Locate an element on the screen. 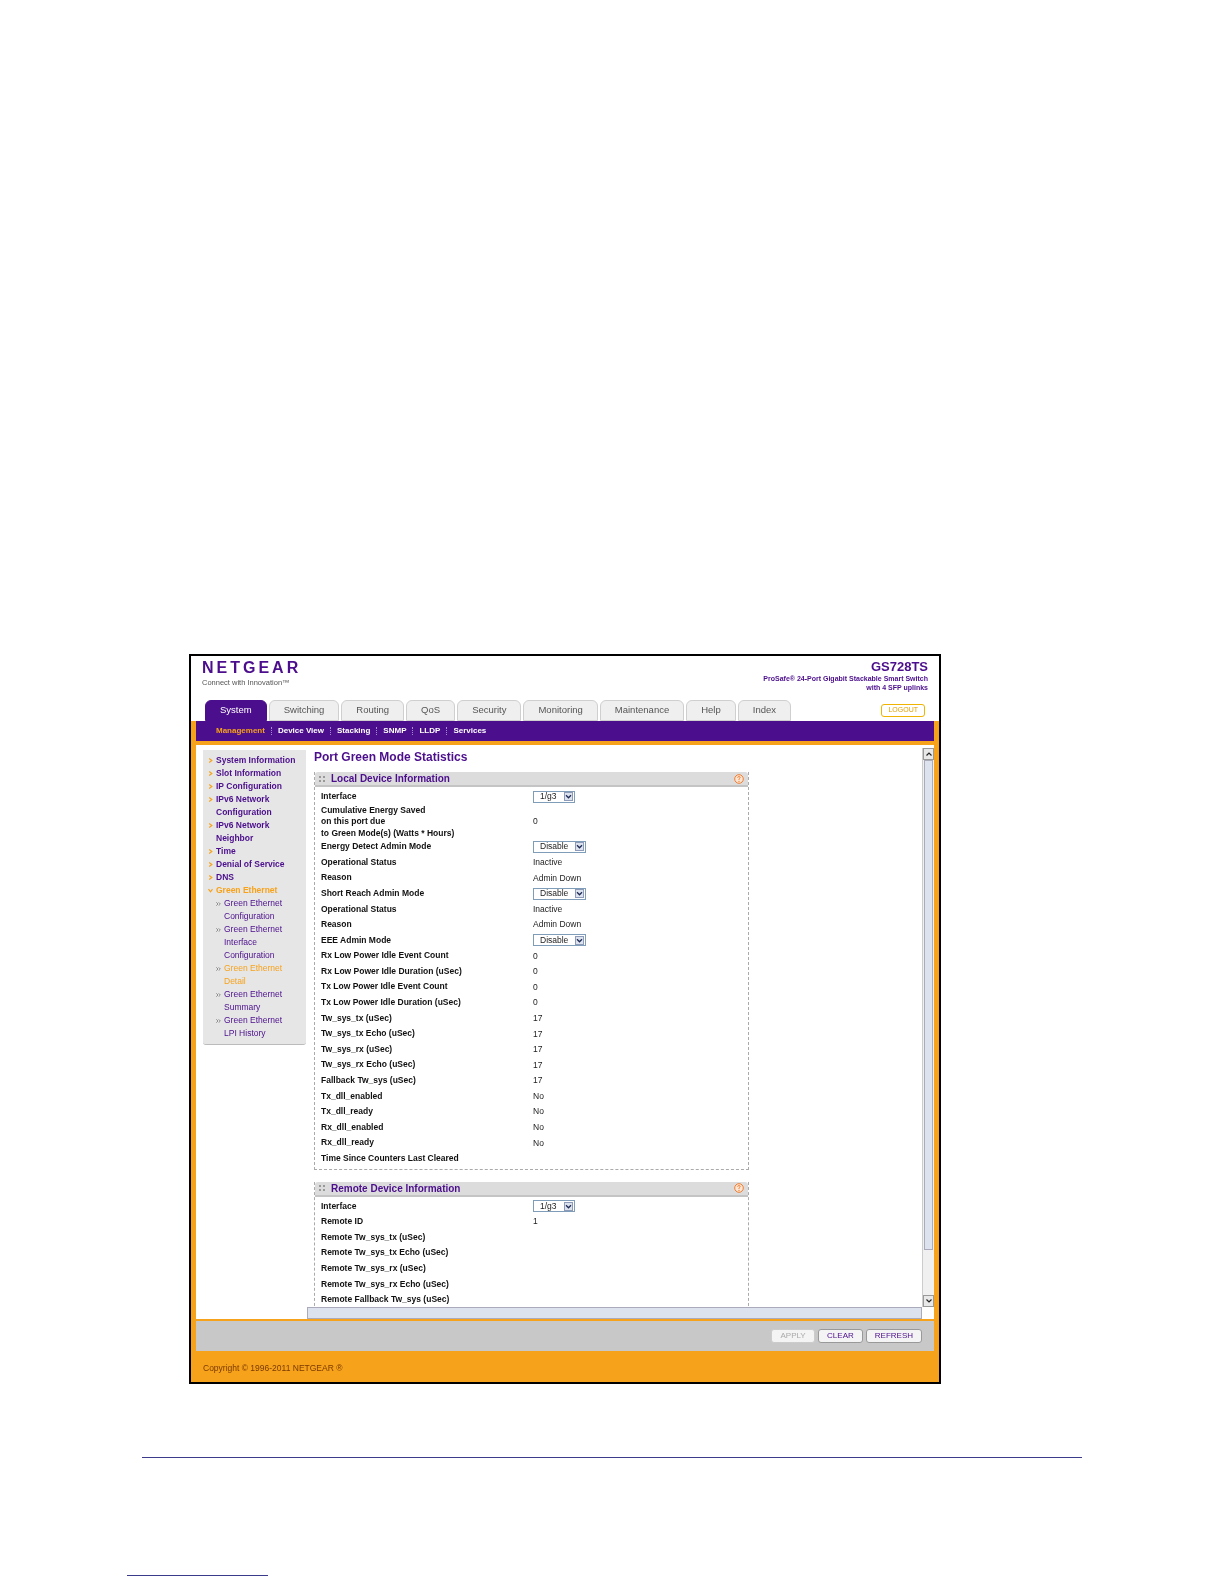 The image size is (1224, 1584). scroll-up-icon is located at coordinates (928, 754).